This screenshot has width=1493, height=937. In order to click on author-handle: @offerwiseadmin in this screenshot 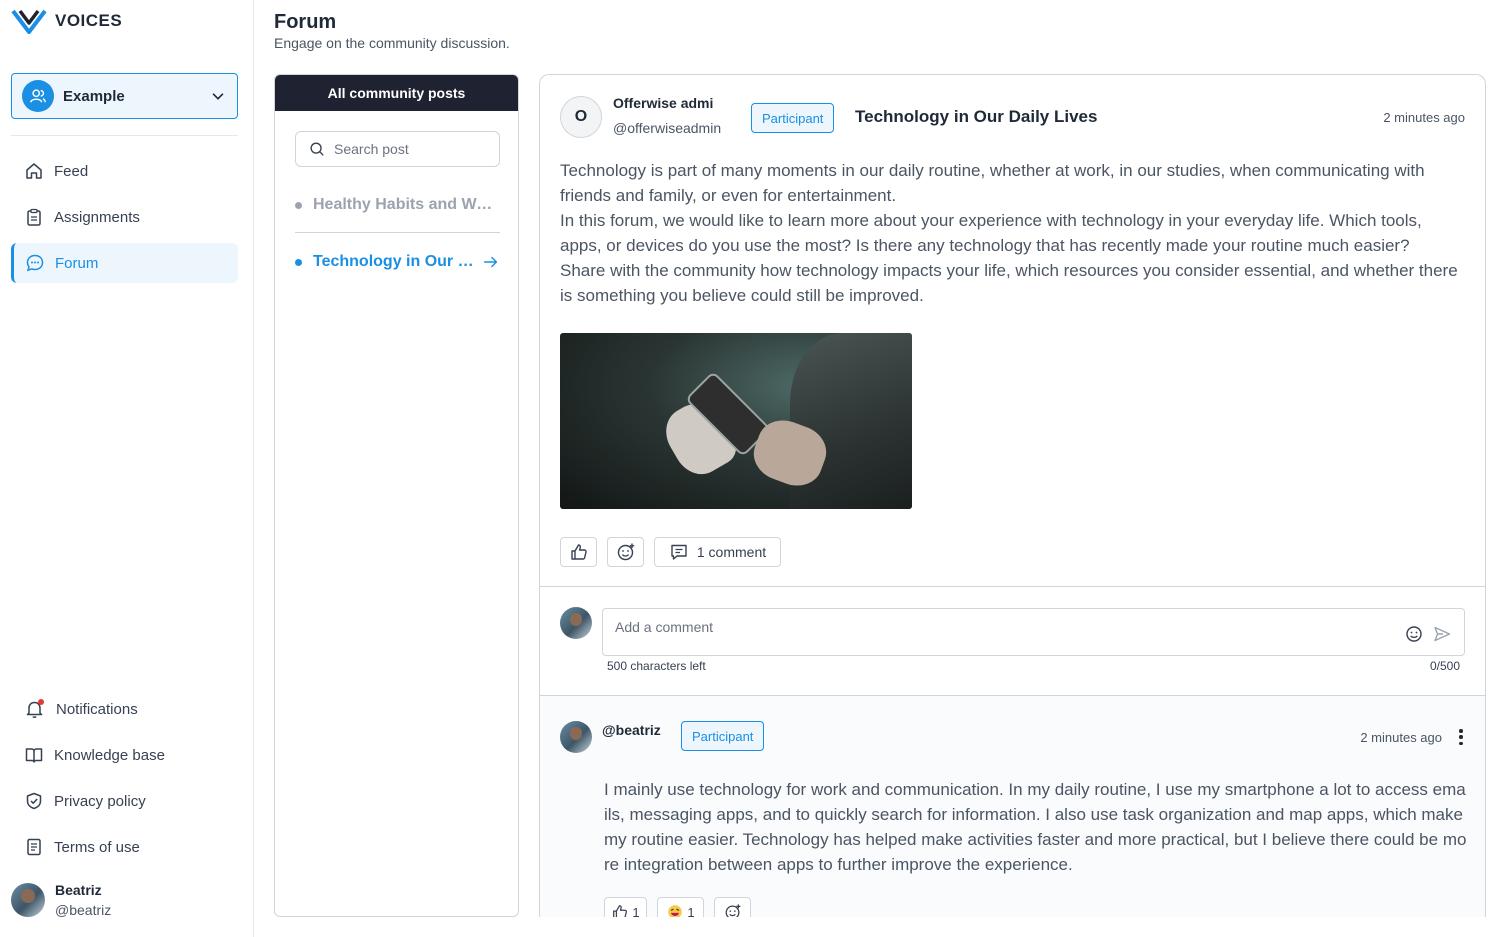, I will do `click(667, 128)`.